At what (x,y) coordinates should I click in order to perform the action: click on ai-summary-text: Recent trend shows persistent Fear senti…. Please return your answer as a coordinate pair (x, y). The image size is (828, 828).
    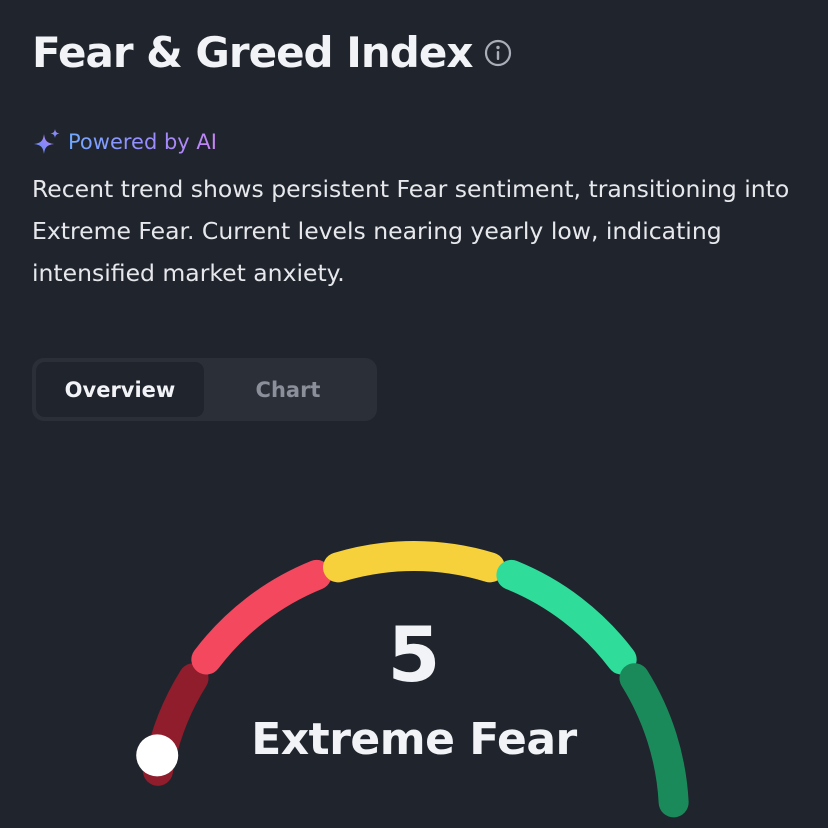
    Looking at the image, I should click on (411, 231).